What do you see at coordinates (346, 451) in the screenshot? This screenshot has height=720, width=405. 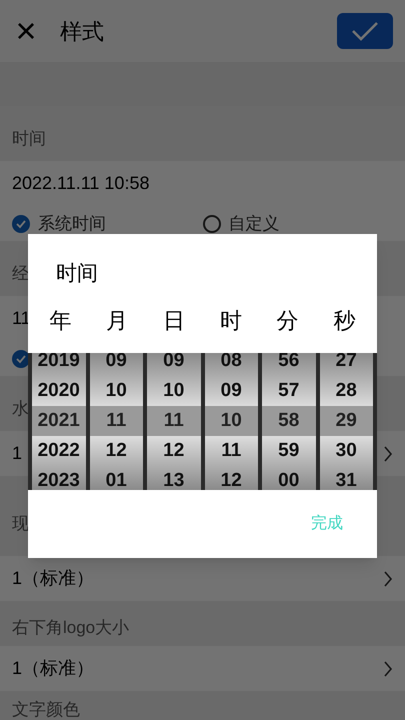 I see `wheel-item: 30` at bounding box center [346, 451].